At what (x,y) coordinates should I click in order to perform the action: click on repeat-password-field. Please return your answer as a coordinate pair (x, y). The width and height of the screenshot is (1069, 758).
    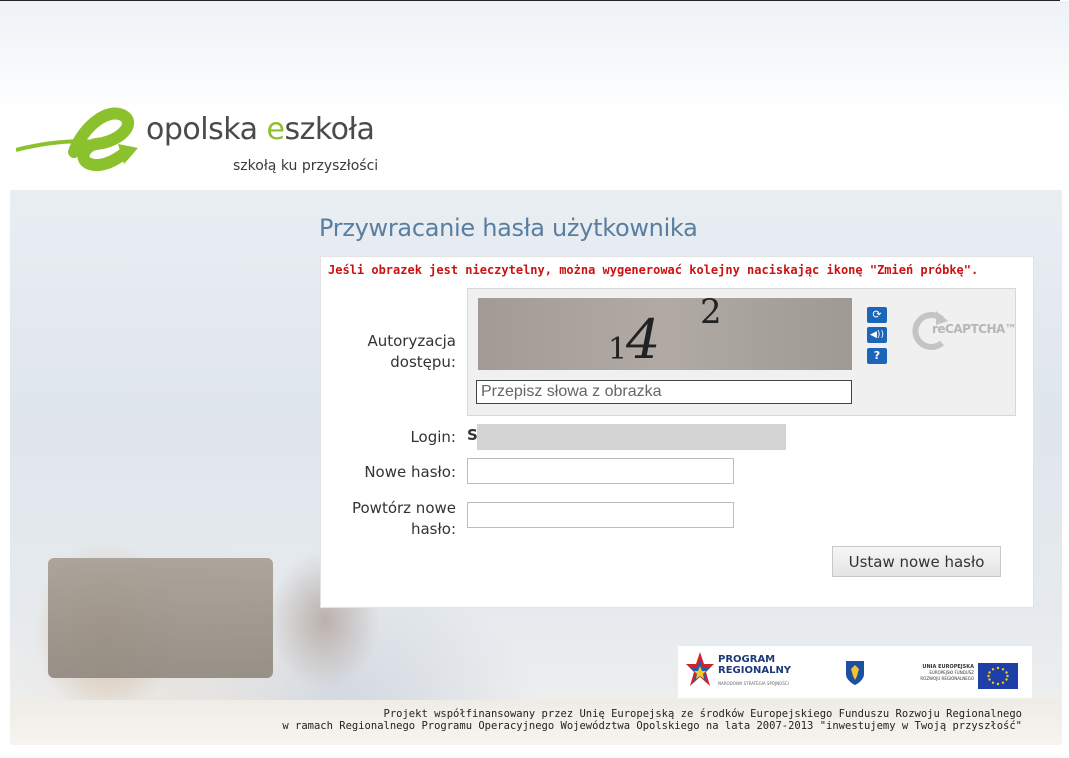
    Looking at the image, I should click on (600, 515).